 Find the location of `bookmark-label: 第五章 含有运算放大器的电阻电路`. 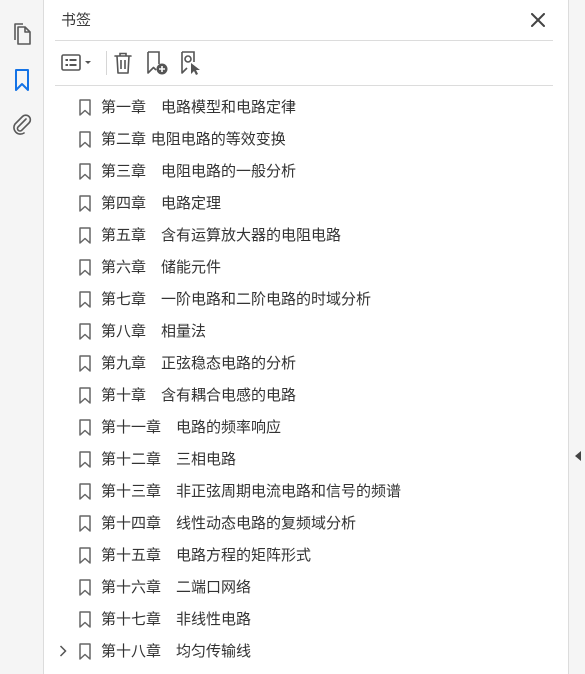

bookmark-label: 第五章 含有运算放大器的电阻电路 is located at coordinates (221, 235).